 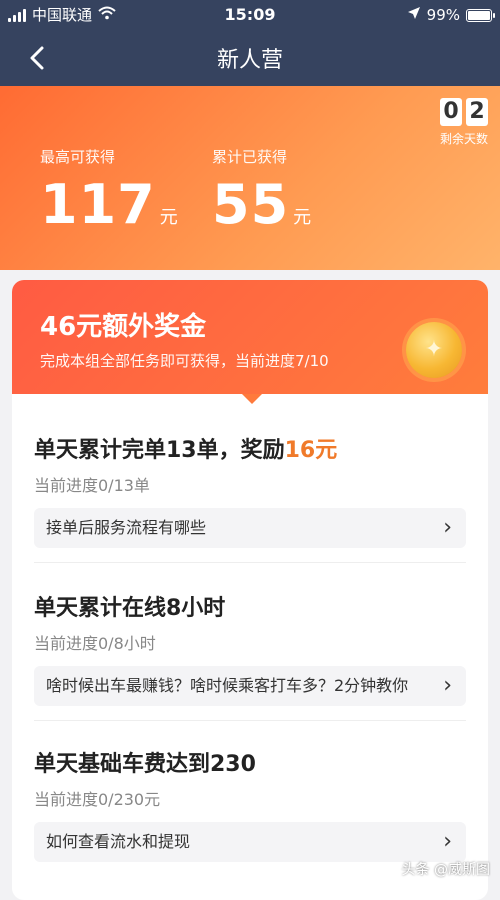 What do you see at coordinates (434, 350) in the screenshot?
I see `coin-icon` at bounding box center [434, 350].